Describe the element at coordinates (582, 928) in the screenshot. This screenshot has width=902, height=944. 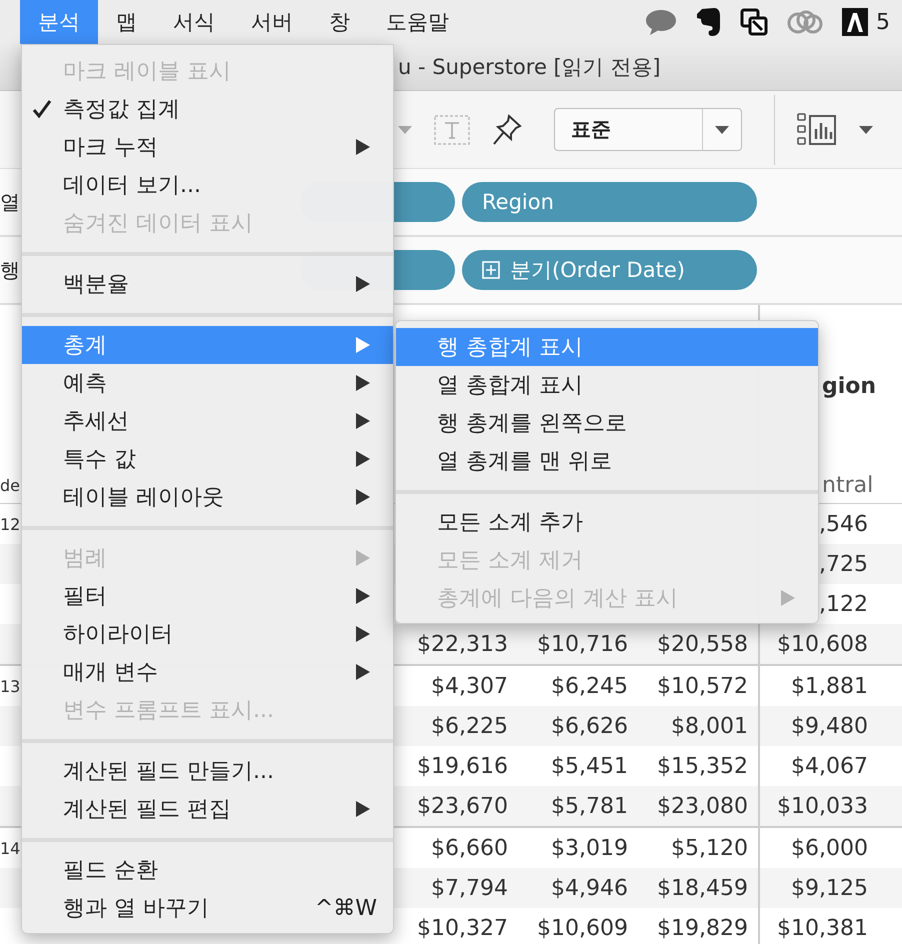
I see `table-cell: $10,609` at that location.